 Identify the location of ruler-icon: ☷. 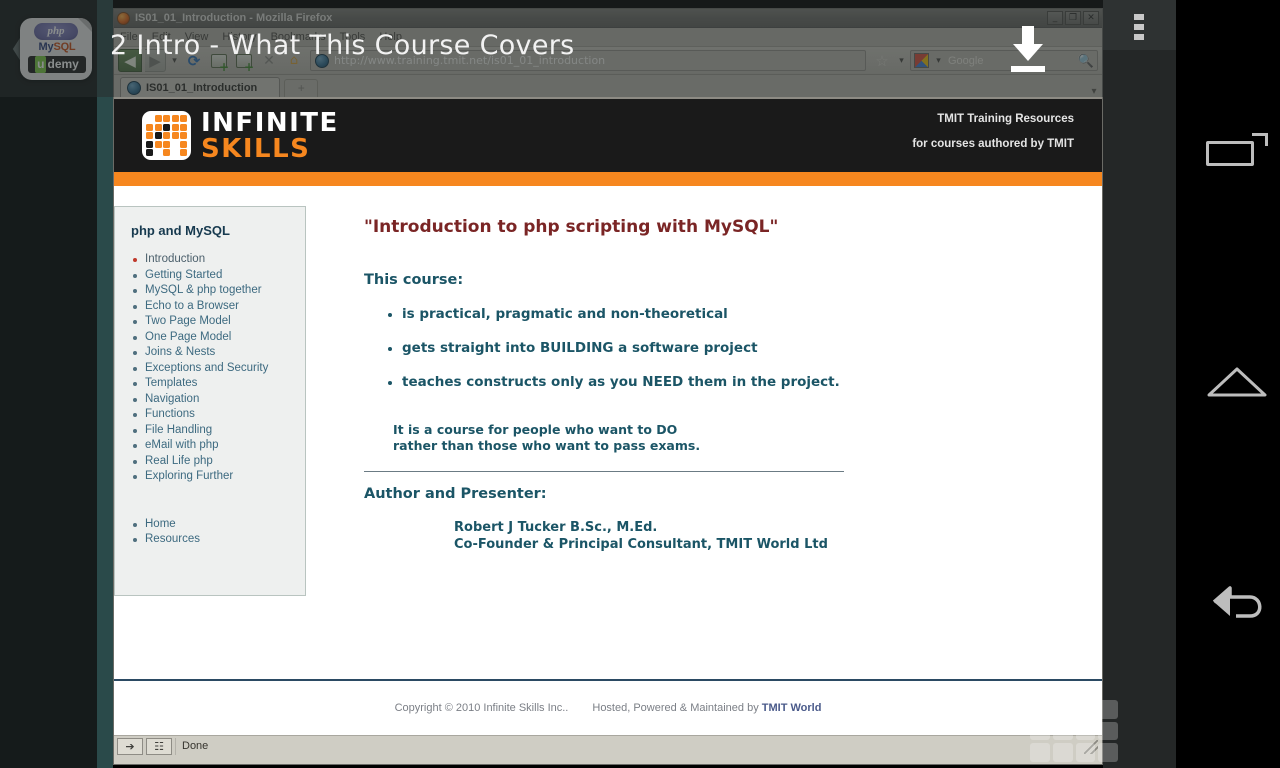
(159, 746).